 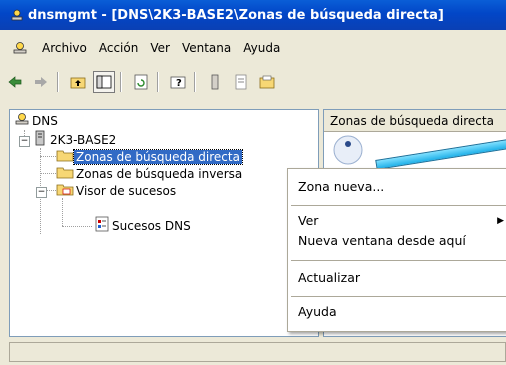 I want to click on properties-icon, so click(x=267, y=82).